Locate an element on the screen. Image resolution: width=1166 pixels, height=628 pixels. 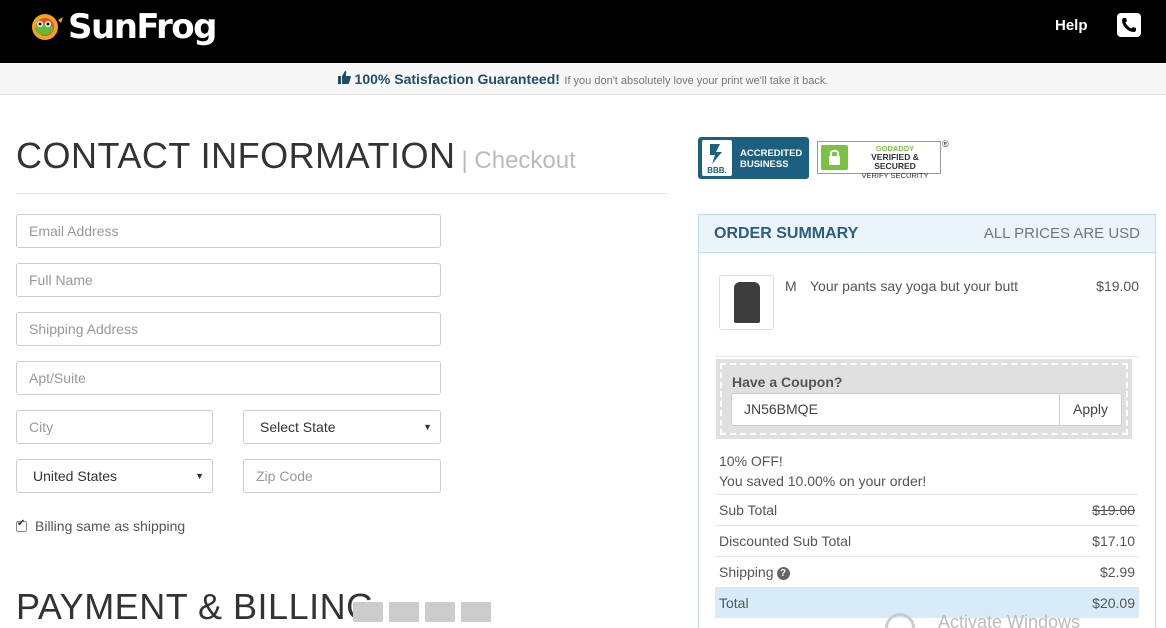
currency-note: ALL PRICES ARE USD is located at coordinates (1061, 233).